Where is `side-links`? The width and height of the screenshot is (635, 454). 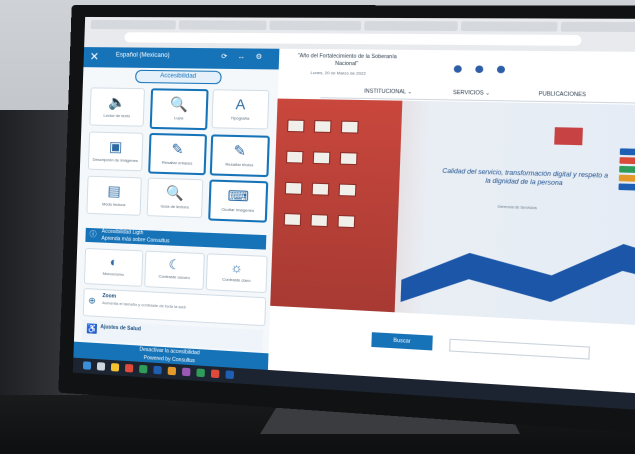 side-links is located at coordinates (626, 170).